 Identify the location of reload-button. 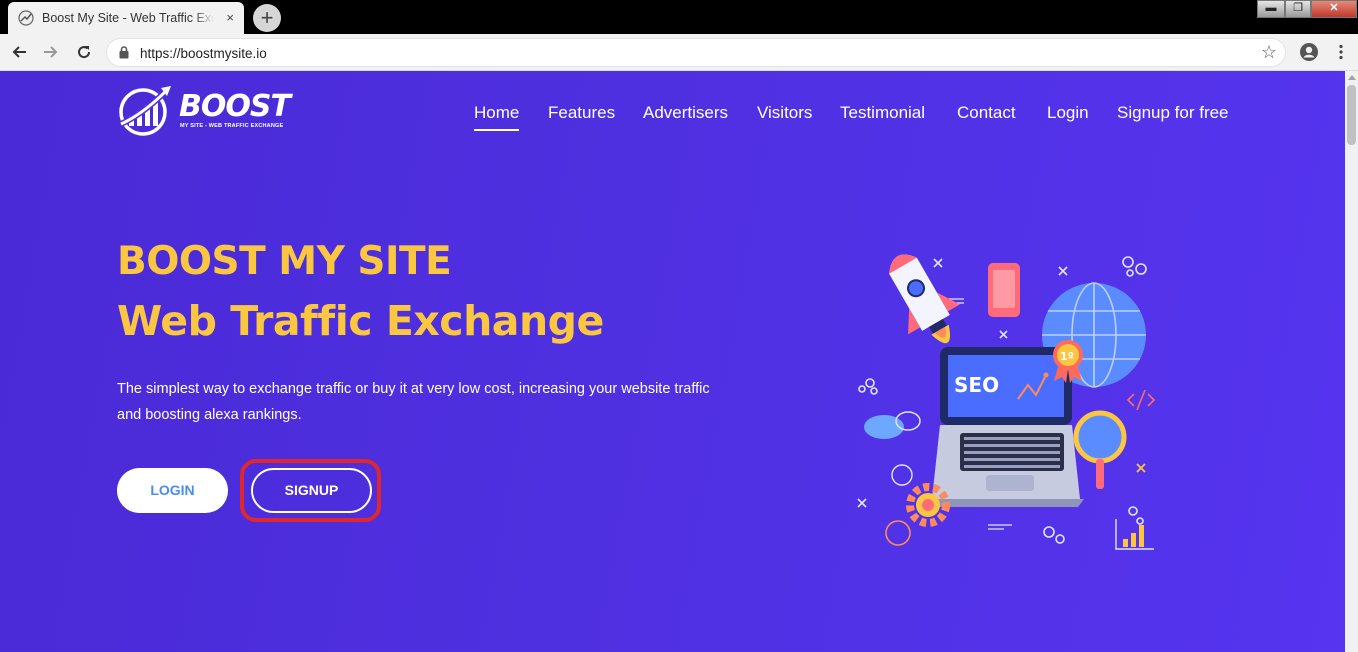
(84, 52).